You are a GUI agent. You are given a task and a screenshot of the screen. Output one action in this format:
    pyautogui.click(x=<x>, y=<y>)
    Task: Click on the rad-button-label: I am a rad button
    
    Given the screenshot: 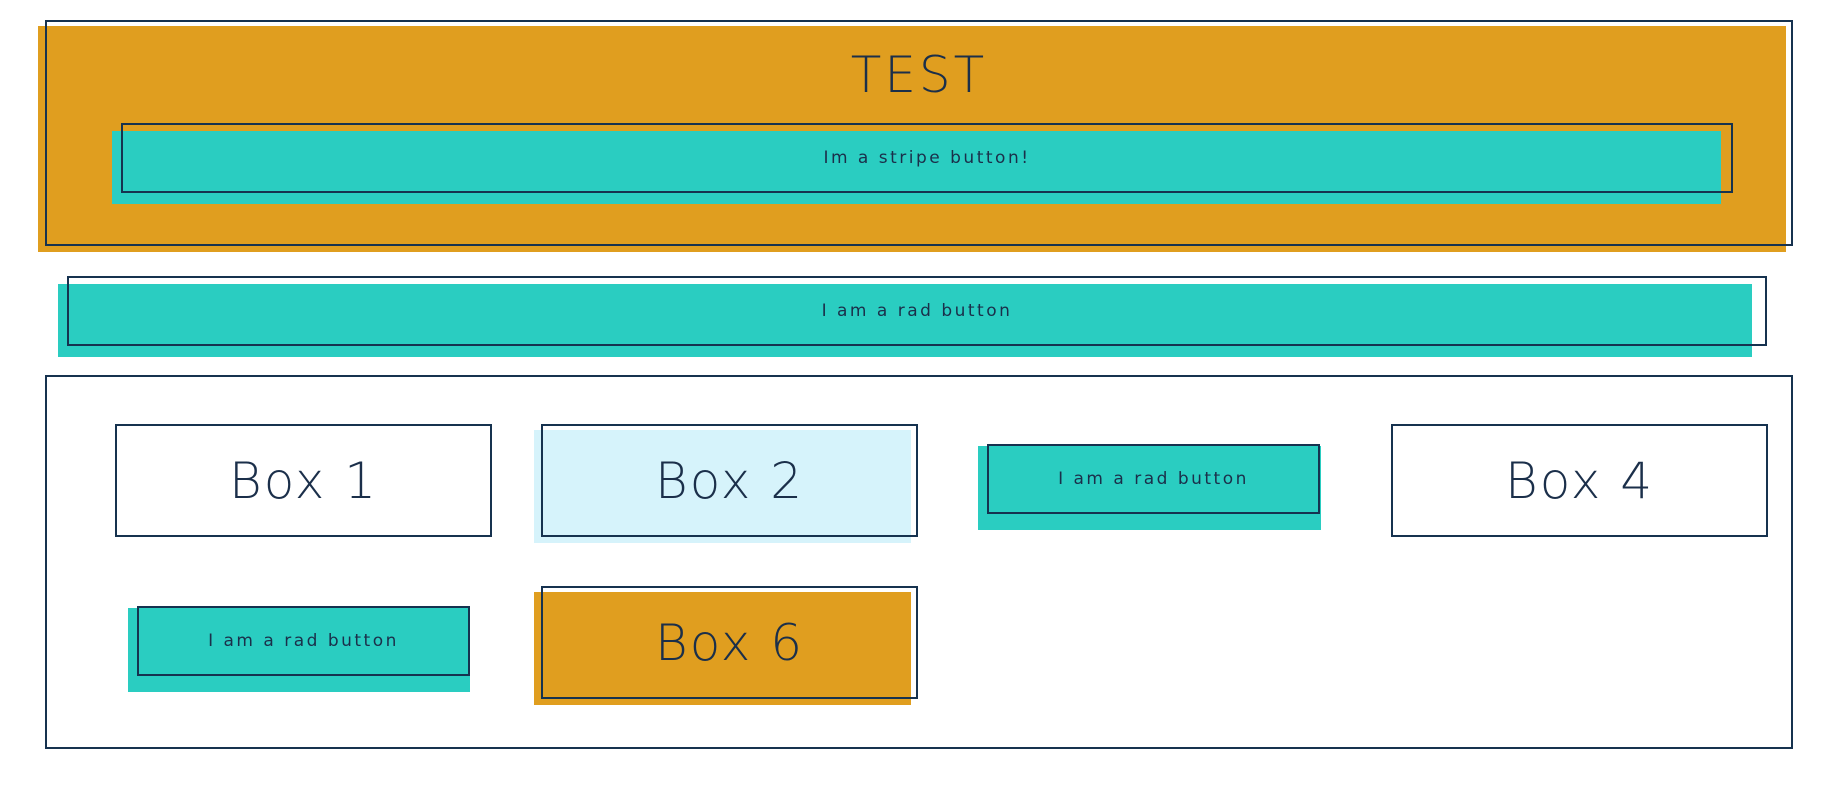 What is the action you would take?
    pyautogui.click(x=917, y=311)
    